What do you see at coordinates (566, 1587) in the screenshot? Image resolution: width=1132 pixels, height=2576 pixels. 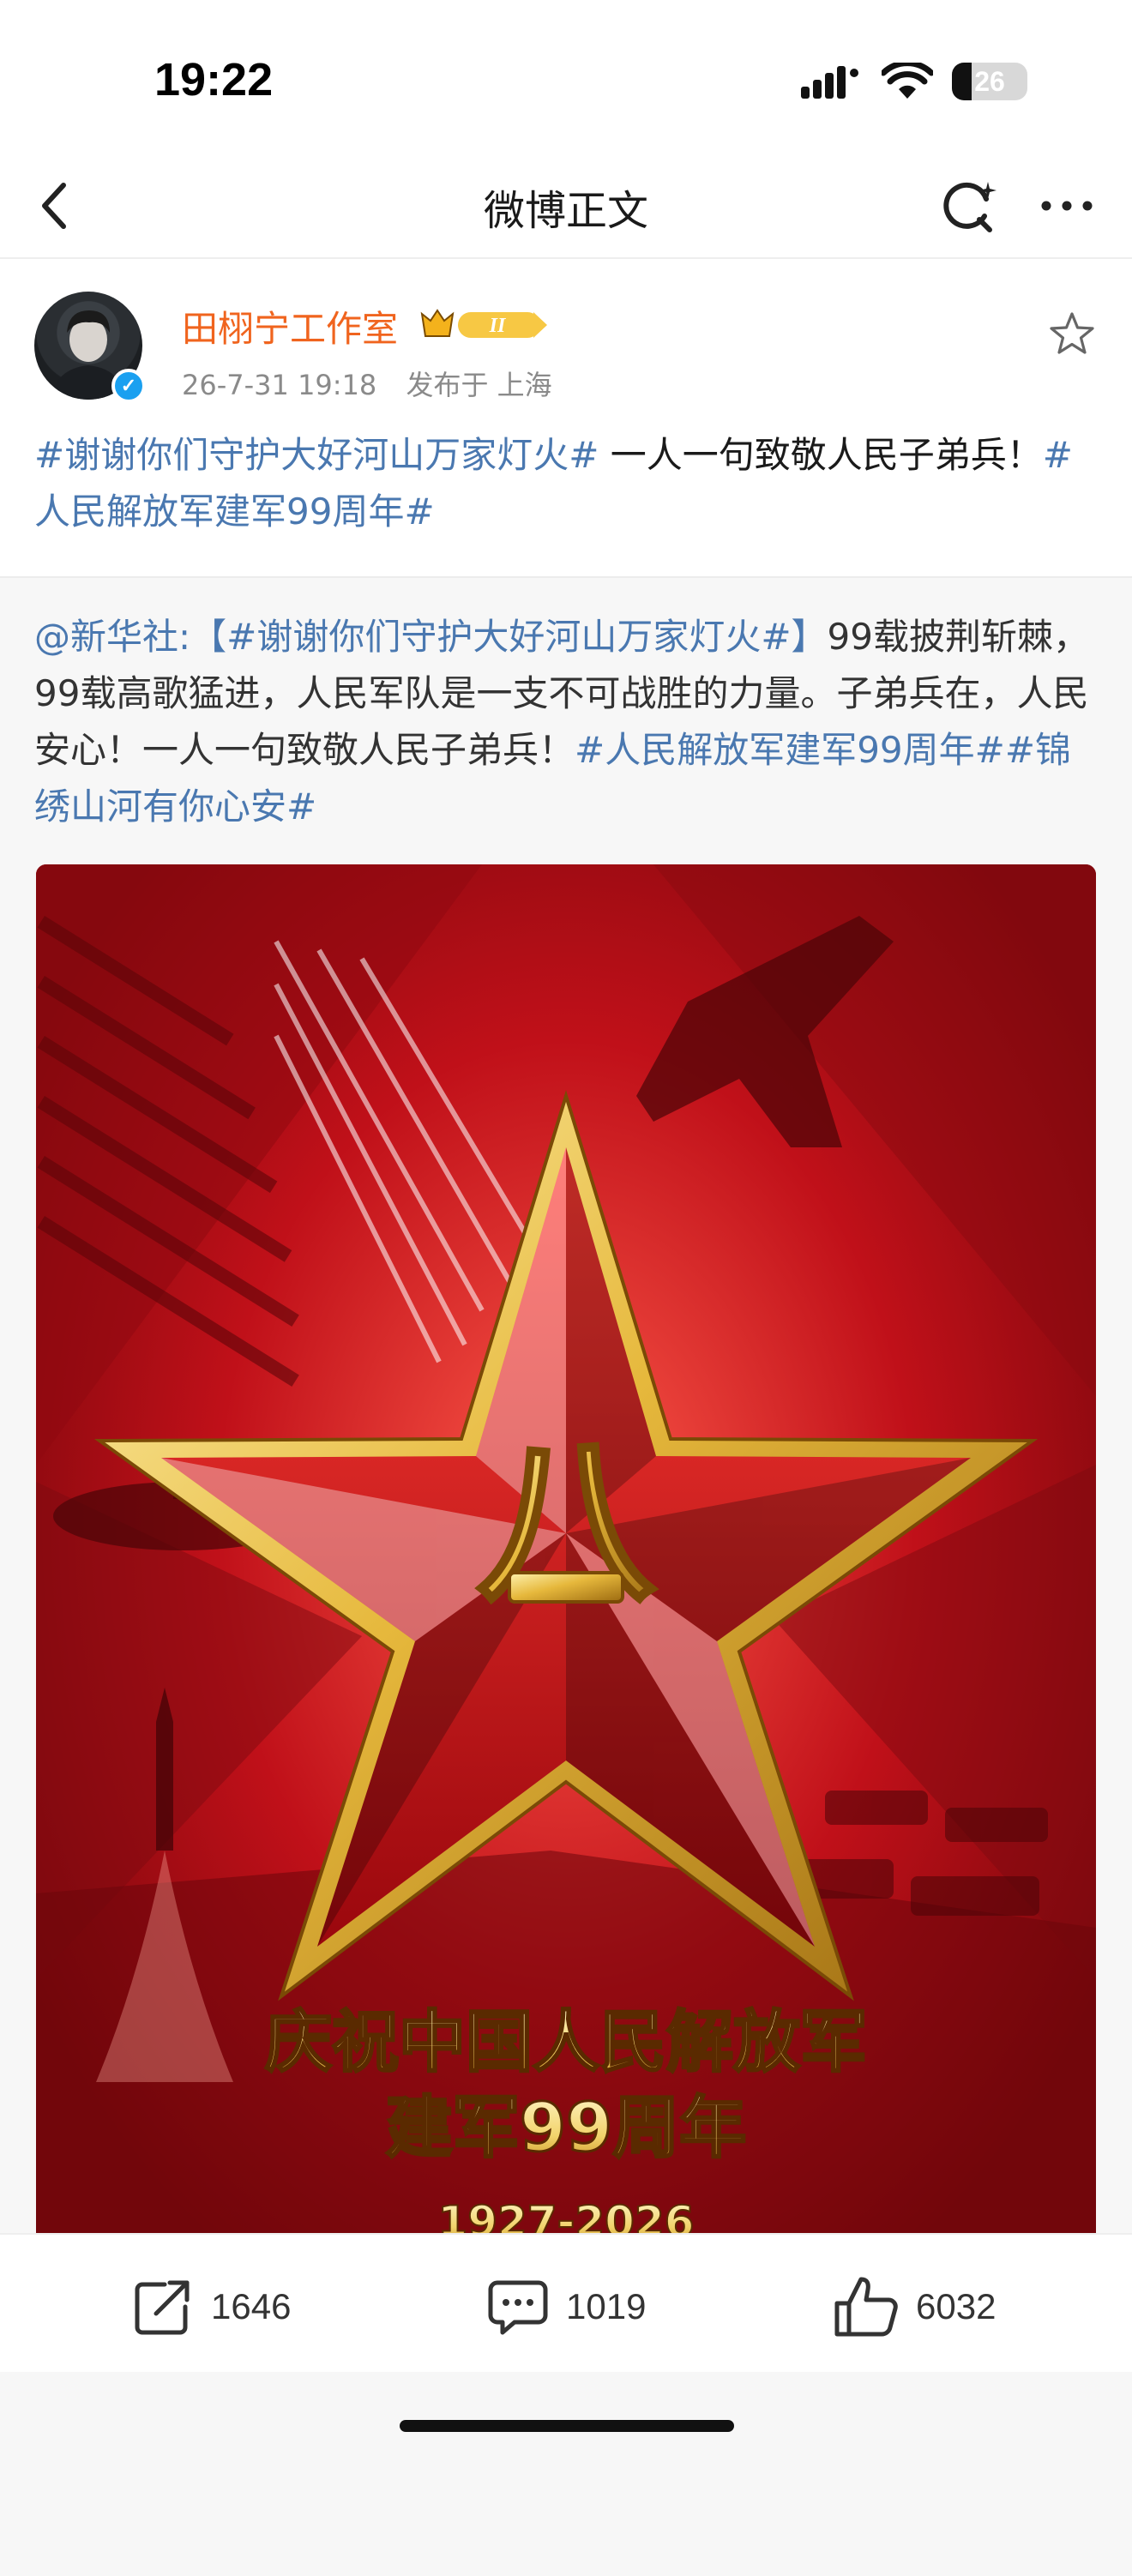 I see `star-bar` at bounding box center [566, 1587].